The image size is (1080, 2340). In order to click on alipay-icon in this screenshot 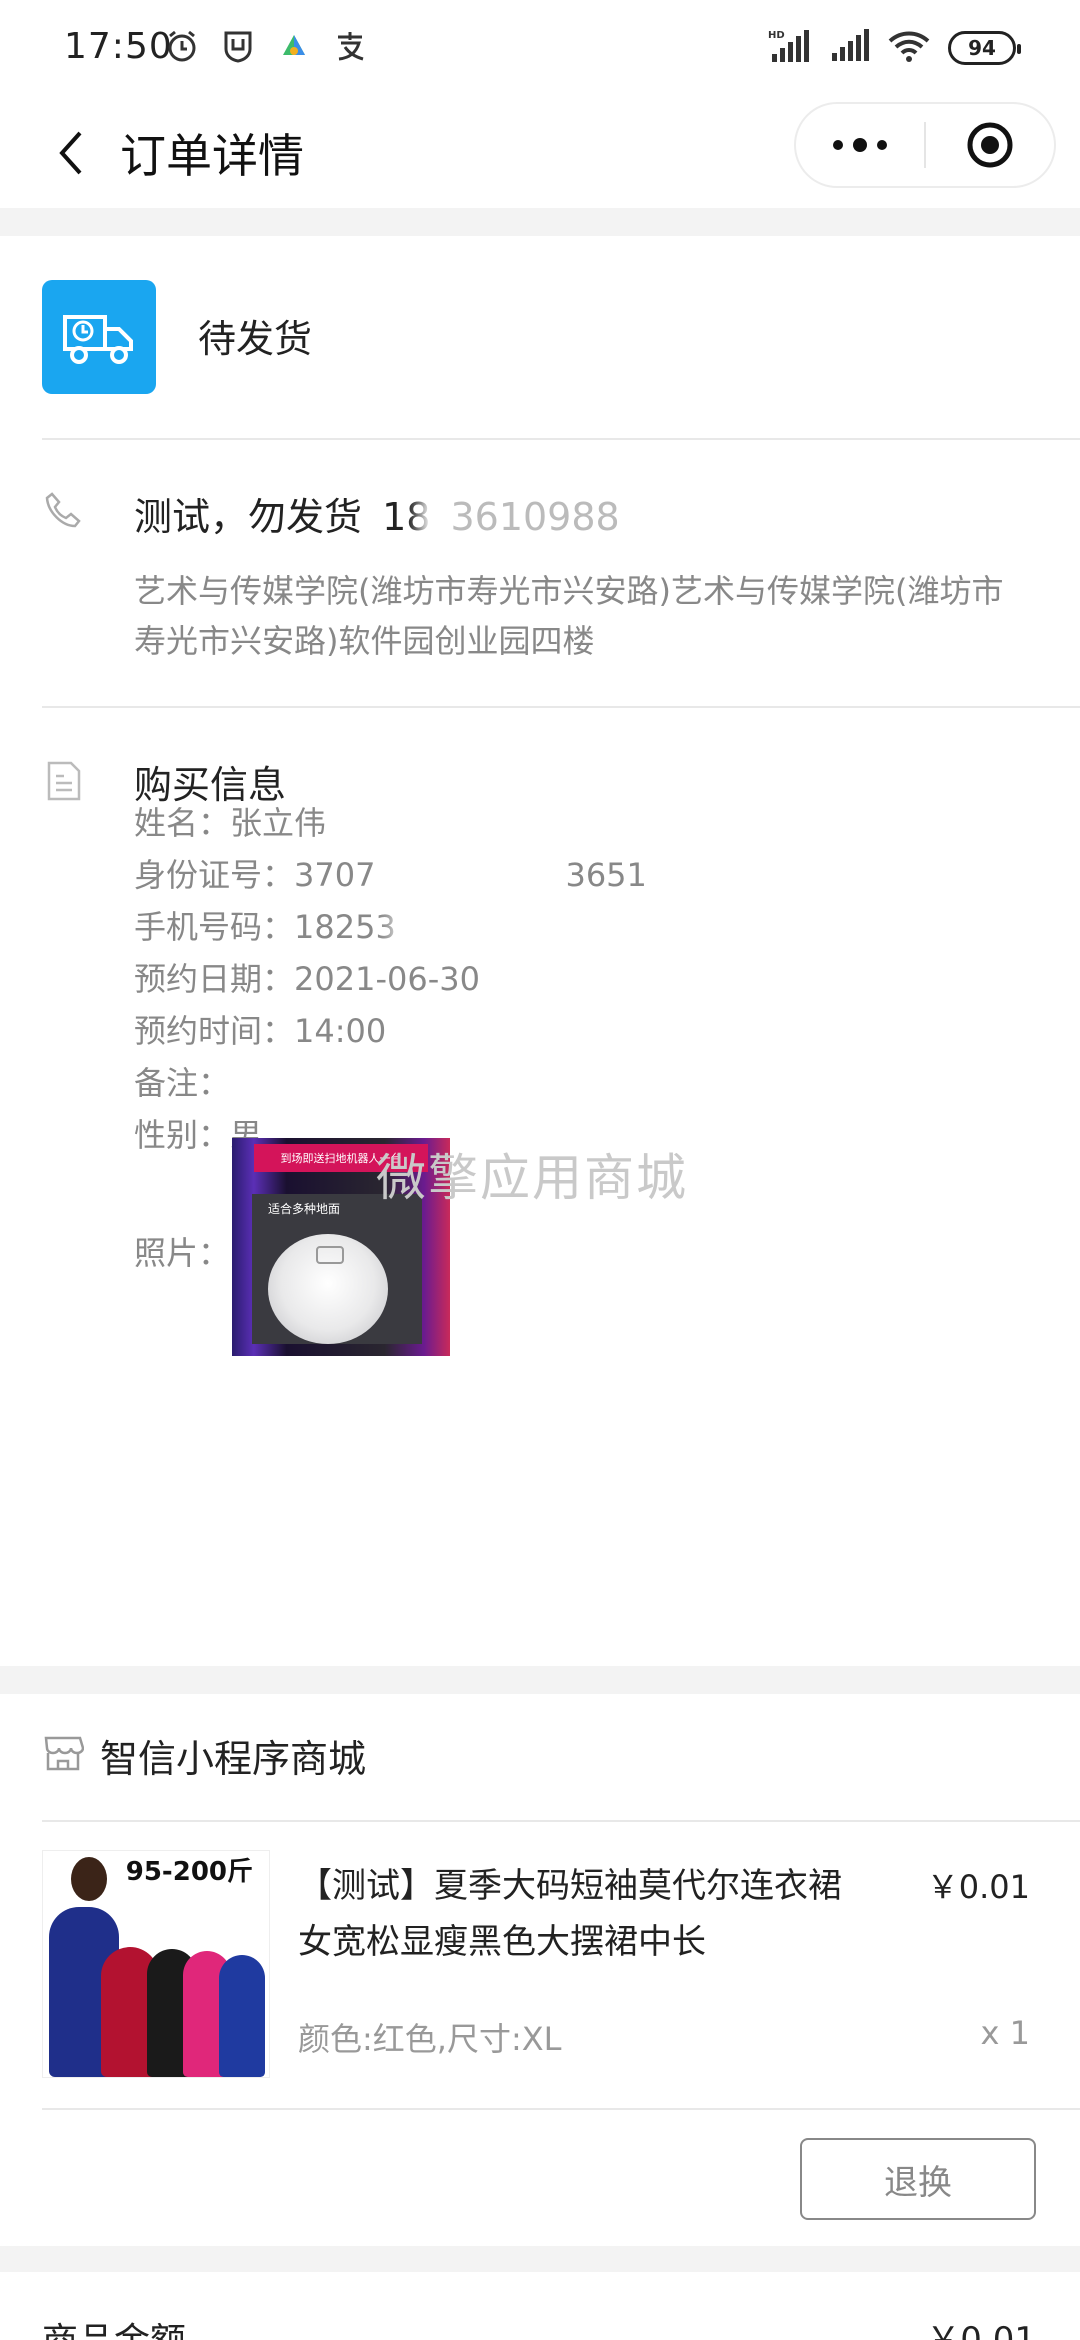, I will do `click(350, 46)`.